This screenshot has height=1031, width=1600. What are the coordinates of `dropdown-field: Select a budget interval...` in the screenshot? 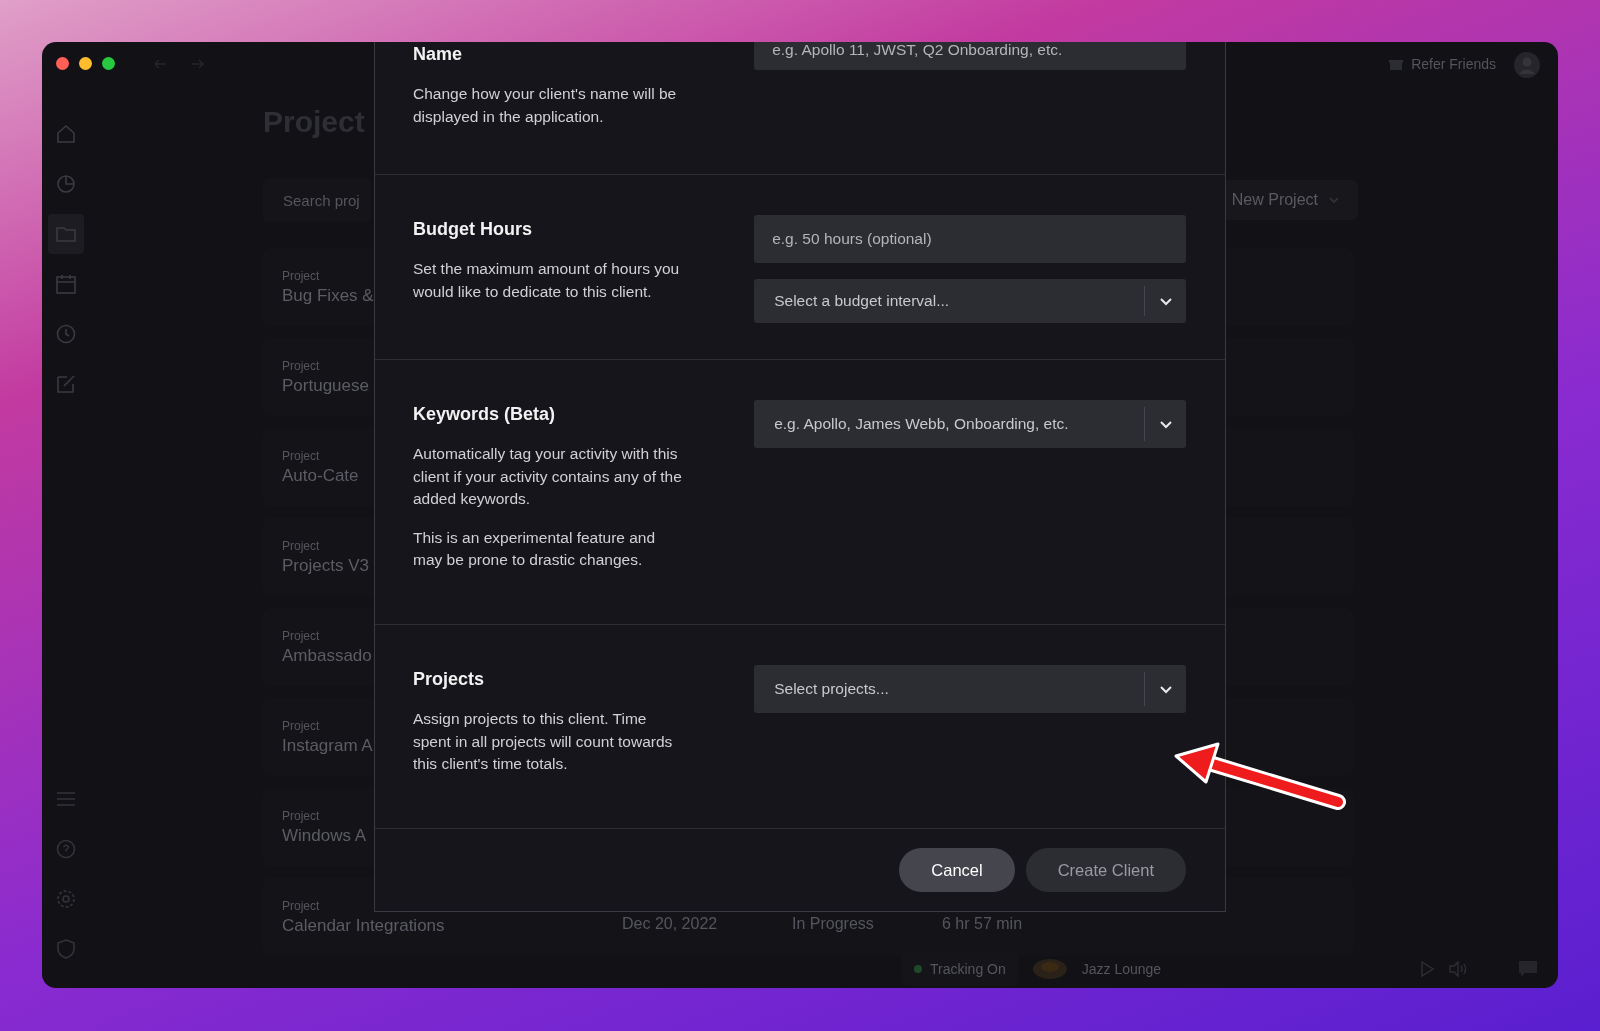 It's located at (970, 301).